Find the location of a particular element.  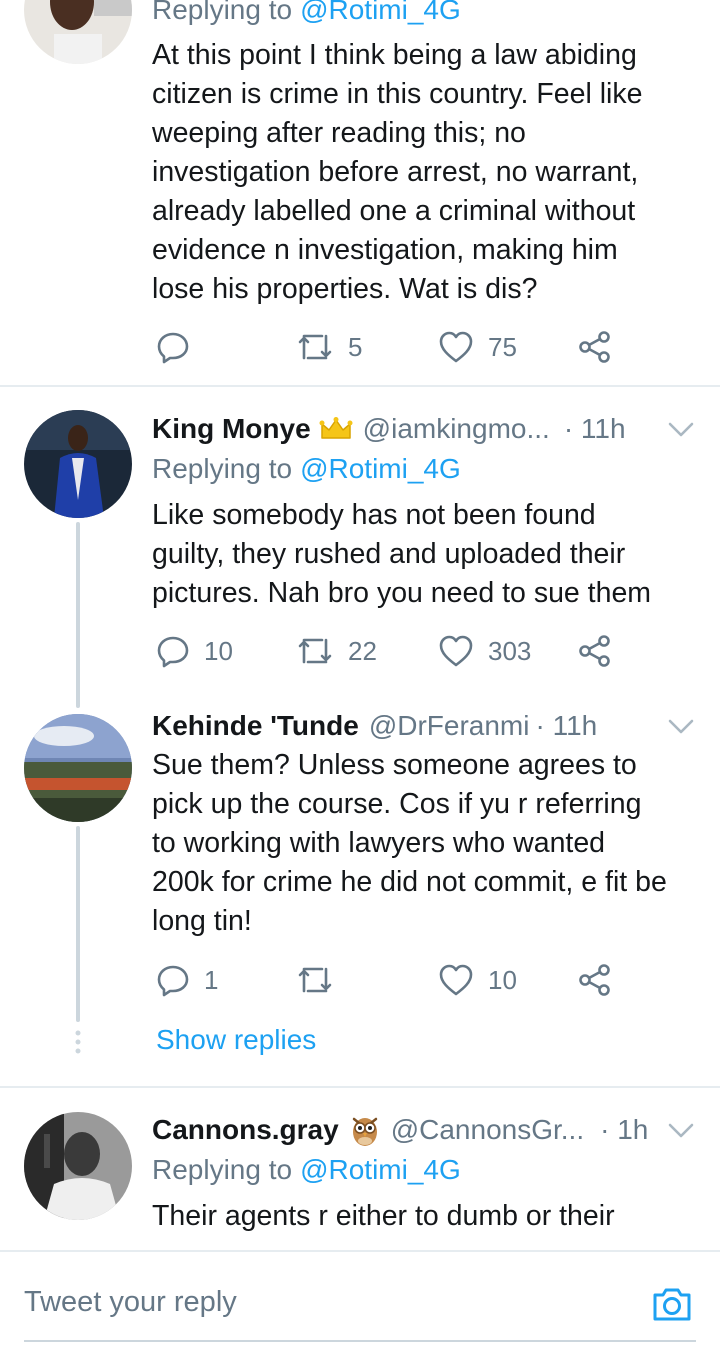

reply-button: 1 is located at coordinates (187, 980).